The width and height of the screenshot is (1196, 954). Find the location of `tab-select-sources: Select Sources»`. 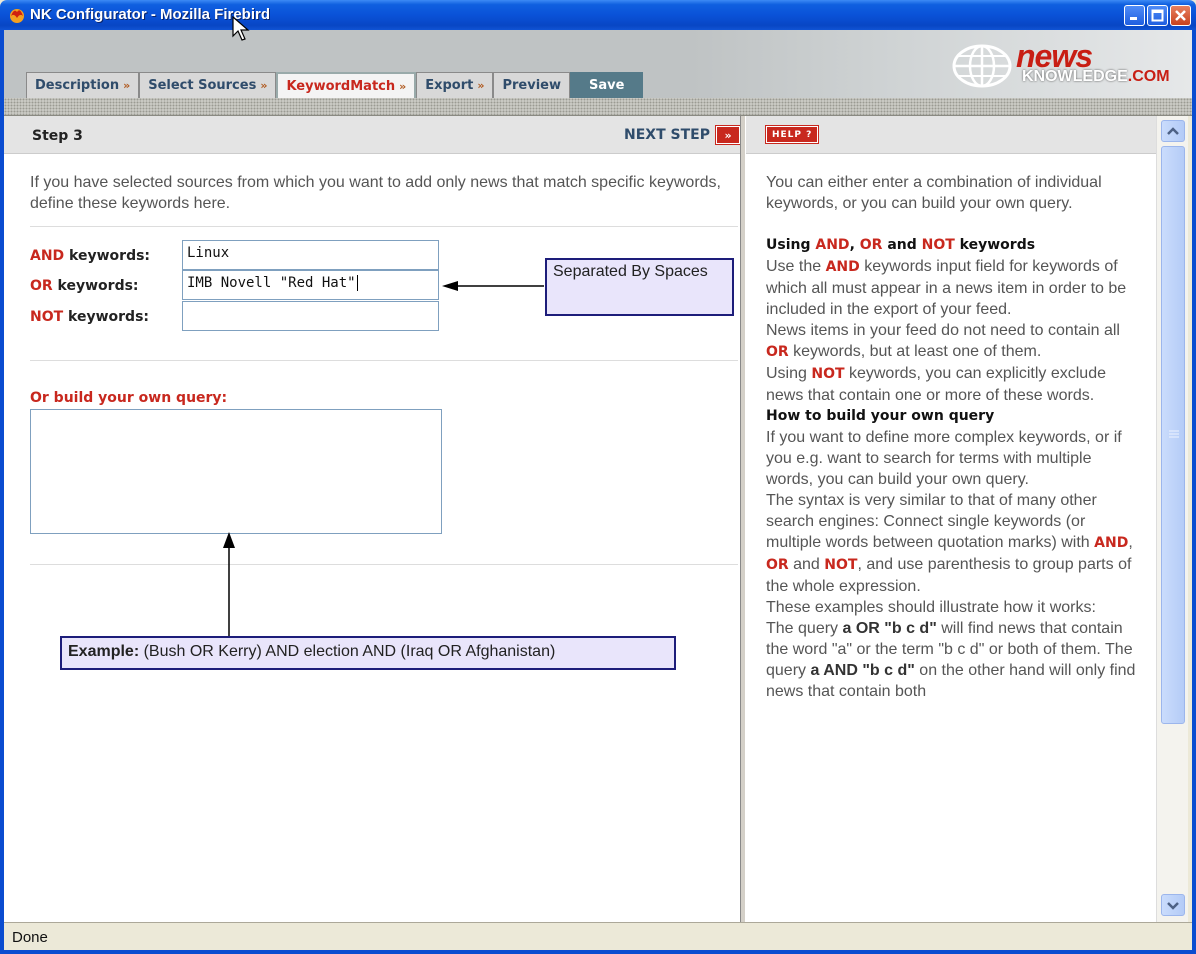

tab-select-sources: Select Sources» is located at coordinates (208, 85).